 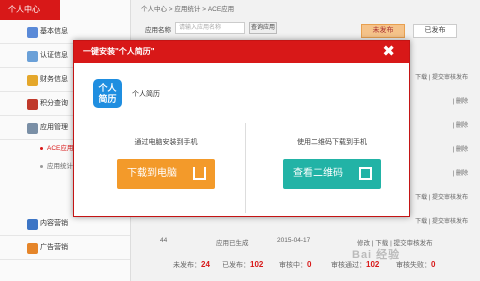 I want to click on search-button: 查询应用, so click(x=263, y=28).